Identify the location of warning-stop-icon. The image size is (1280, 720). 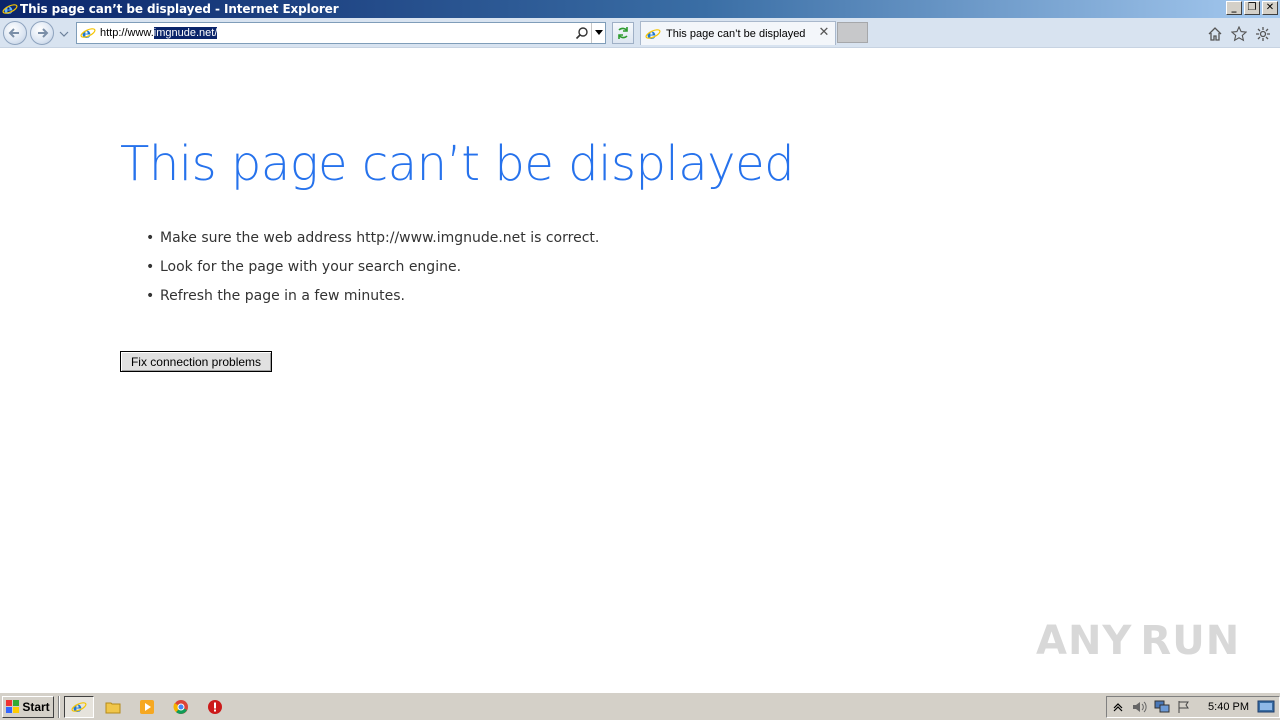
(215, 707).